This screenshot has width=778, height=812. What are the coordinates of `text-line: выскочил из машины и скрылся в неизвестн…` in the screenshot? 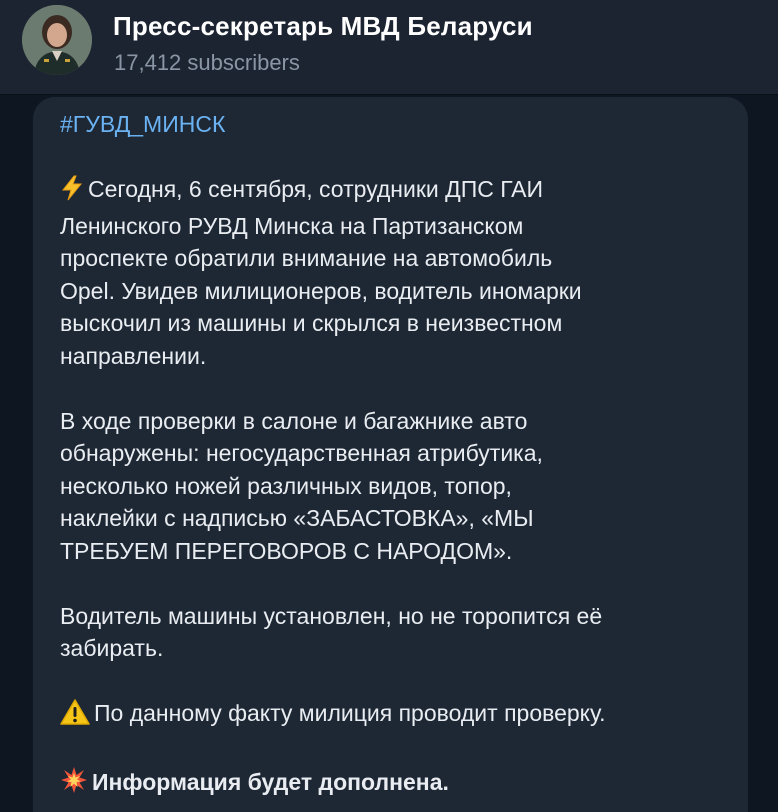 It's located at (311, 323).